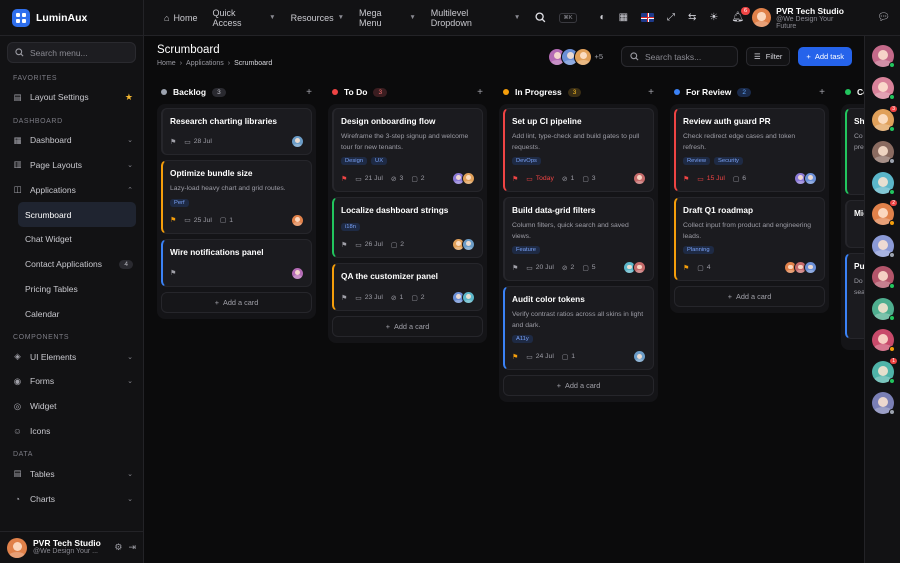 The image size is (900, 563). I want to click on brand-name: LuminAux, so click(62, 17).